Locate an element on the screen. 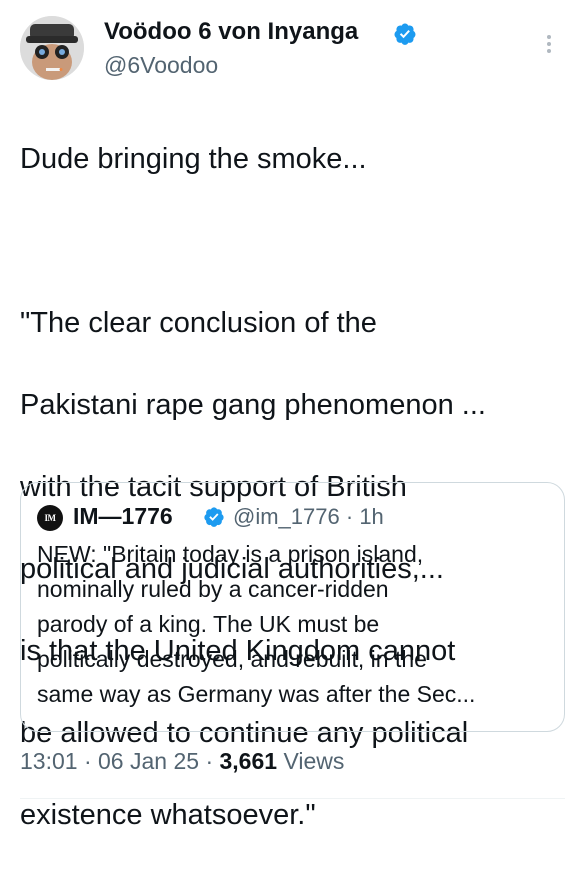 The height and width of the screenshot is (877, 585). quoted-line: nominally ruled by a cancer-ridden is located at coordinates (213, 589).